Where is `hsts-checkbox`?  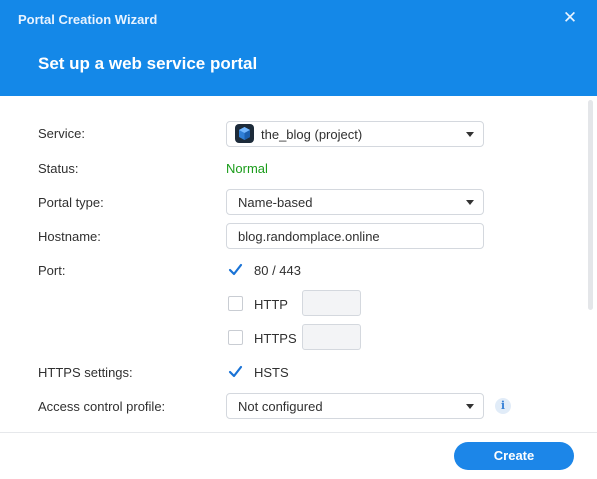
hsts-checkbox is located at coordinates (235, 371).